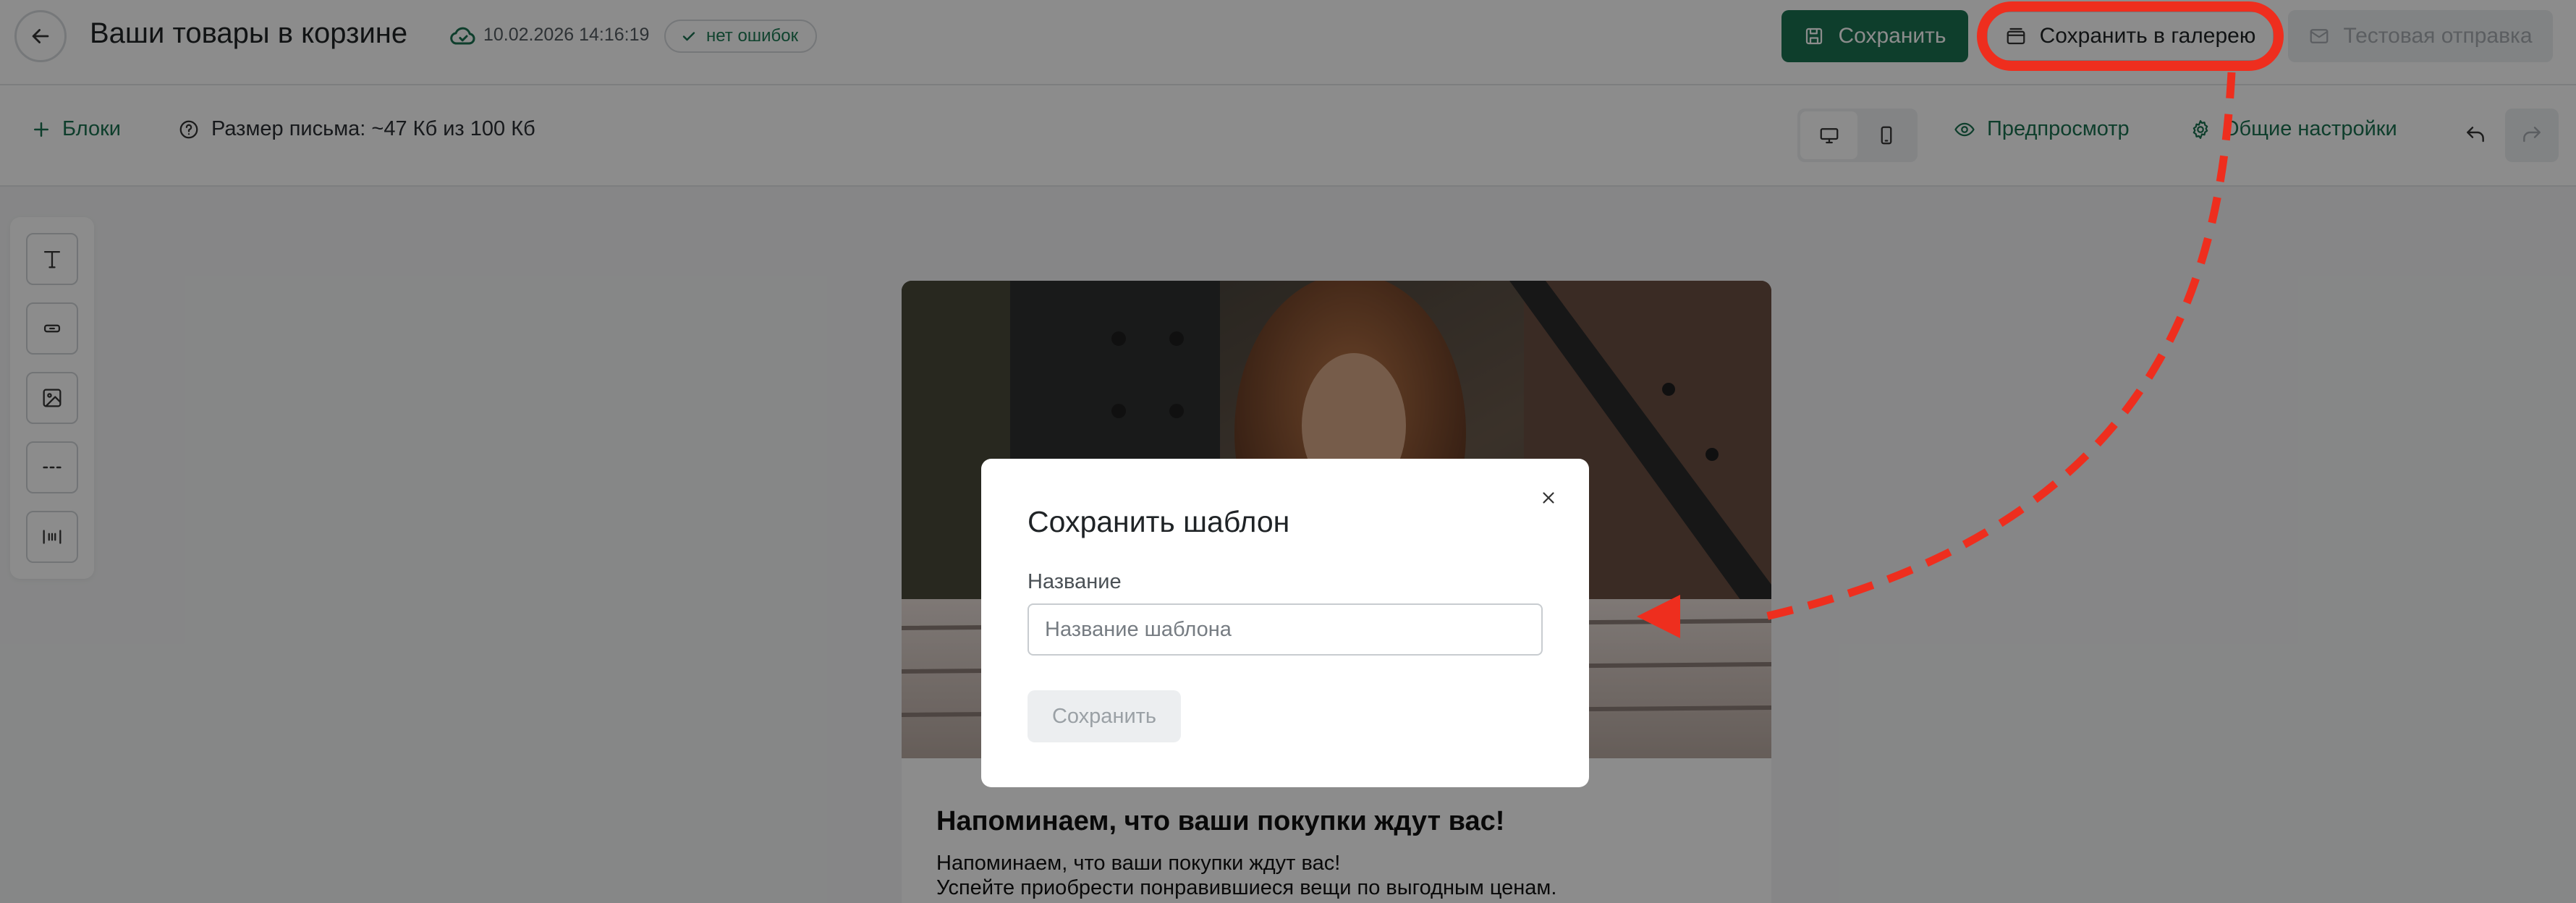  I want to click on close-icon, so click(1548, 498).